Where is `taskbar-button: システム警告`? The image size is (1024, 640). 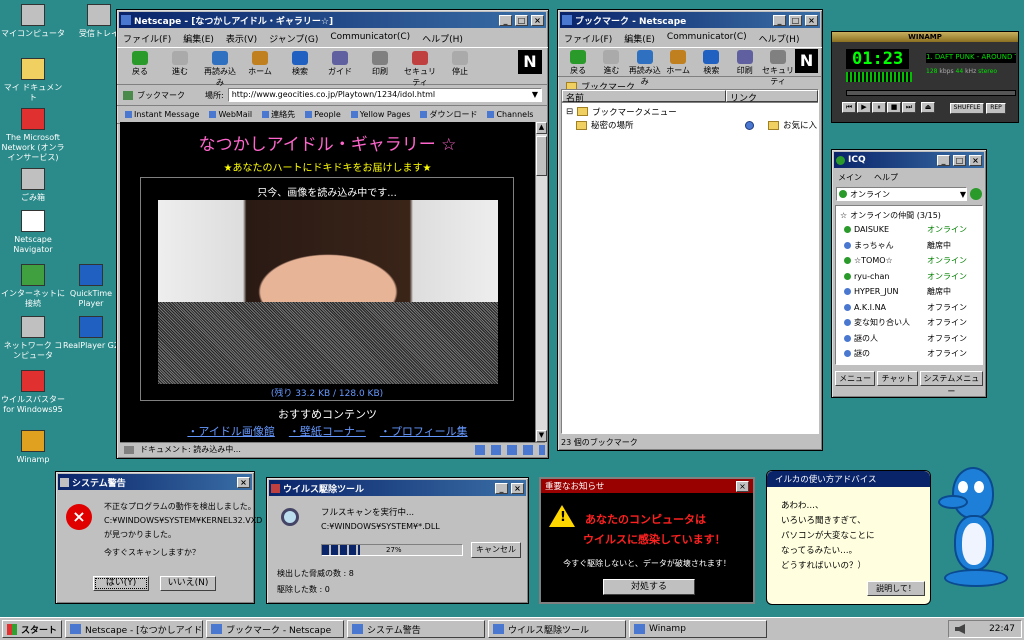 taskbar-button: システム警告 is located at coordinates (416, 629).